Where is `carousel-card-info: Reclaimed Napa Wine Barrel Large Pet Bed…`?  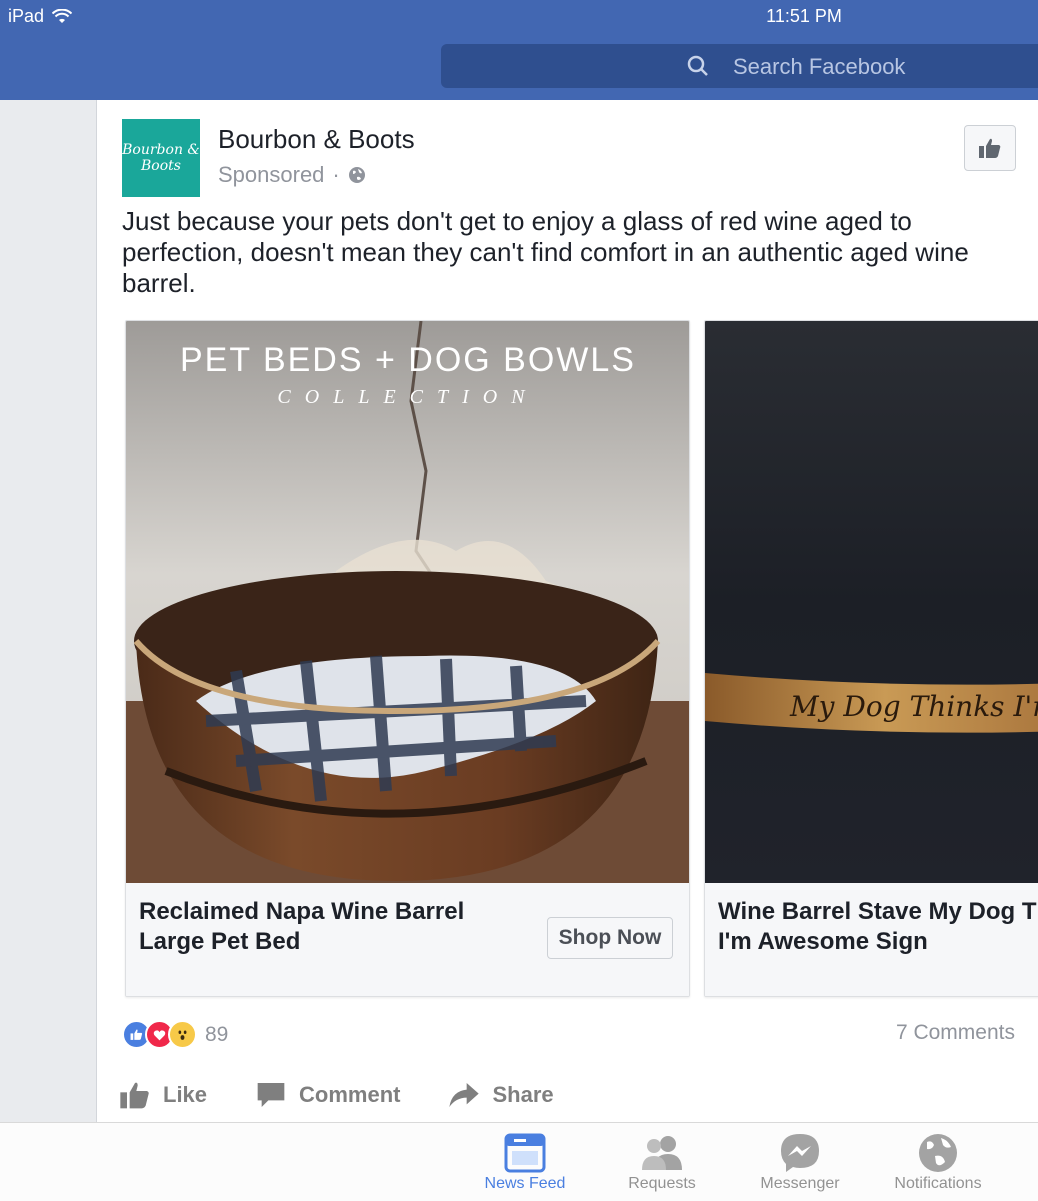 carousel-card-info: Reclaimed Napa Wine Barrel Large Pet Bed… is located at coordinates (407, 939).